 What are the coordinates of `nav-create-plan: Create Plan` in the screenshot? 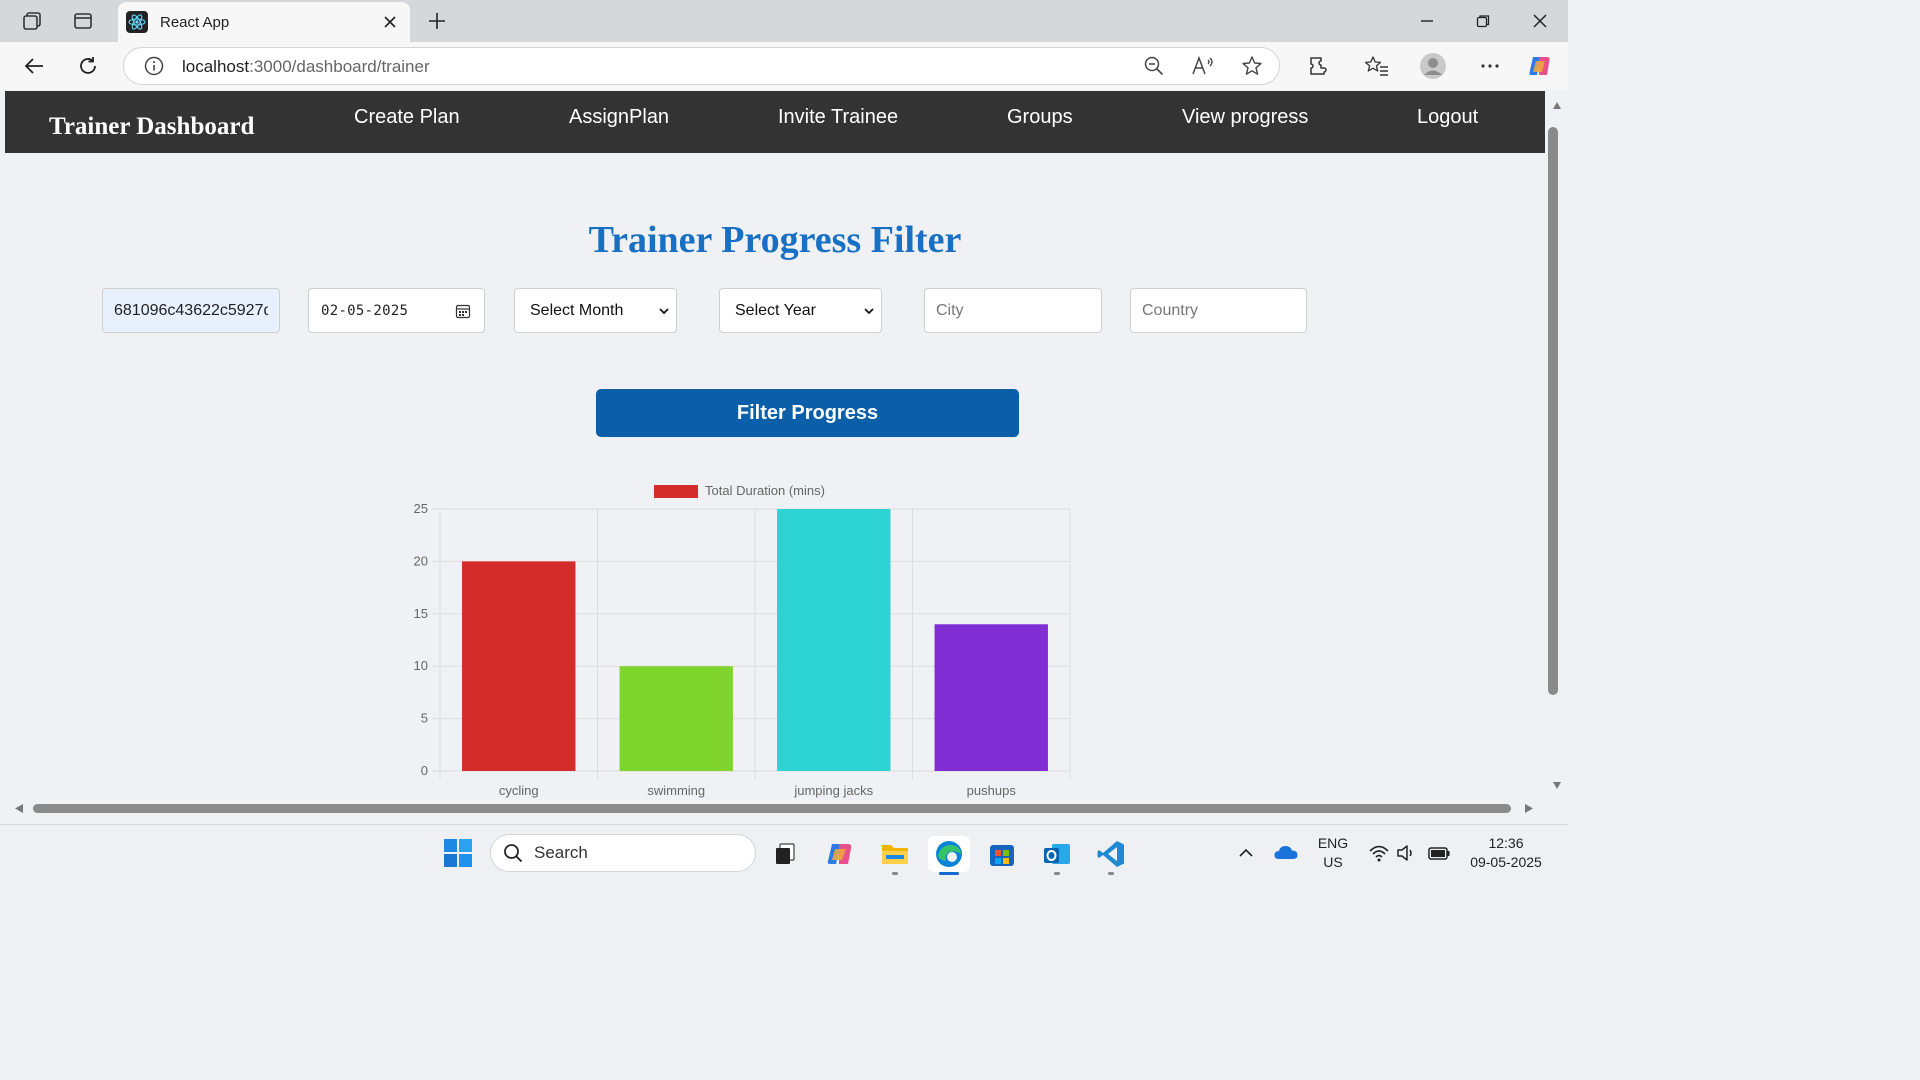 It's located at (407, 117).